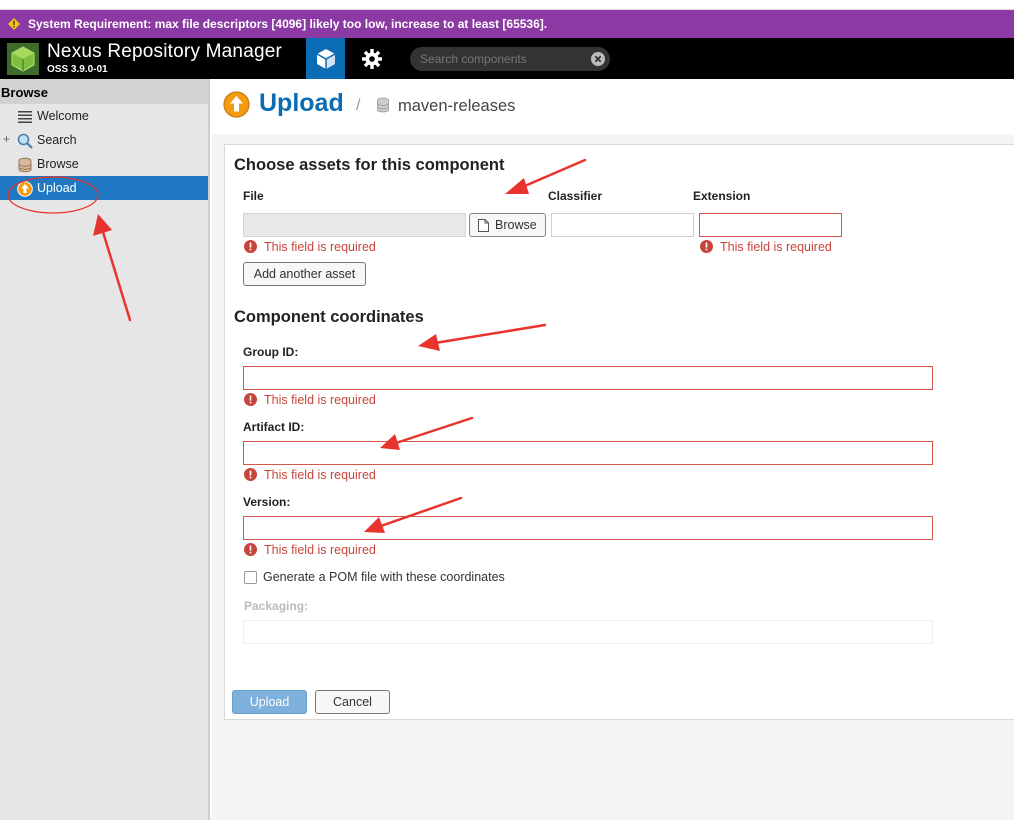  I want to click on file-path-field, so click(354, 225).